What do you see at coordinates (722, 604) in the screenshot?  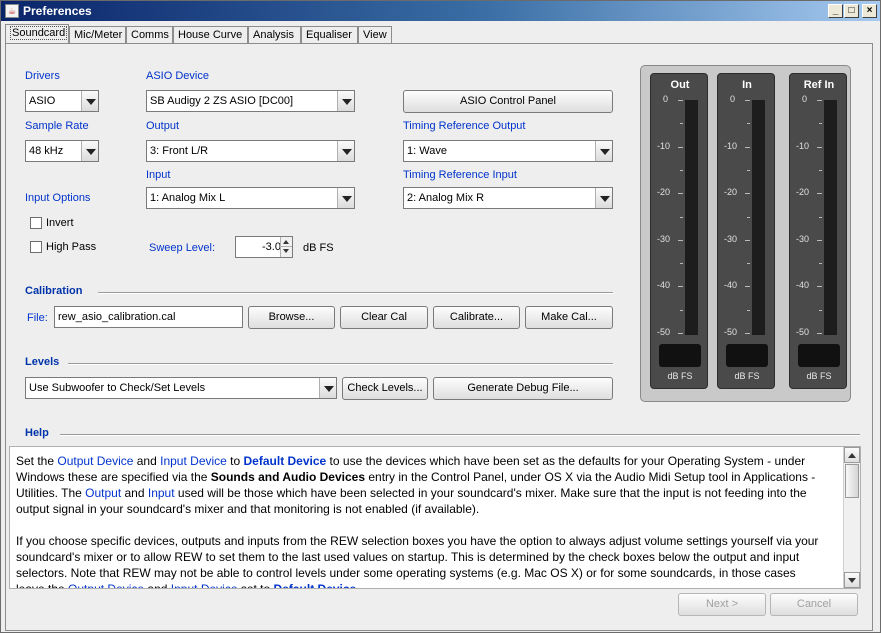 I see `next-button: Next >` at bounding box center [722, 604].